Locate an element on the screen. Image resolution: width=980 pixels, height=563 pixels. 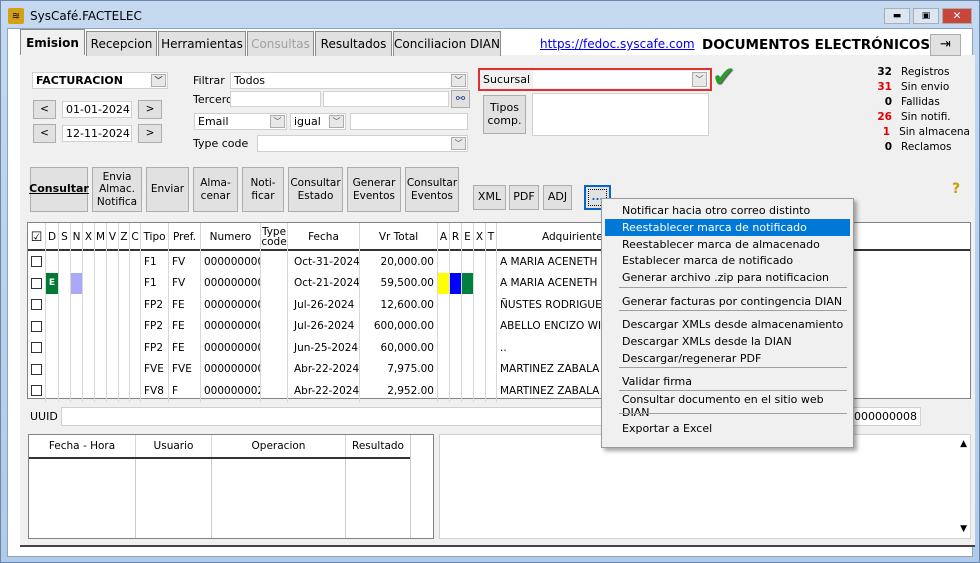
operator-select: igual ﹀ is located at coordinates (318, 121).